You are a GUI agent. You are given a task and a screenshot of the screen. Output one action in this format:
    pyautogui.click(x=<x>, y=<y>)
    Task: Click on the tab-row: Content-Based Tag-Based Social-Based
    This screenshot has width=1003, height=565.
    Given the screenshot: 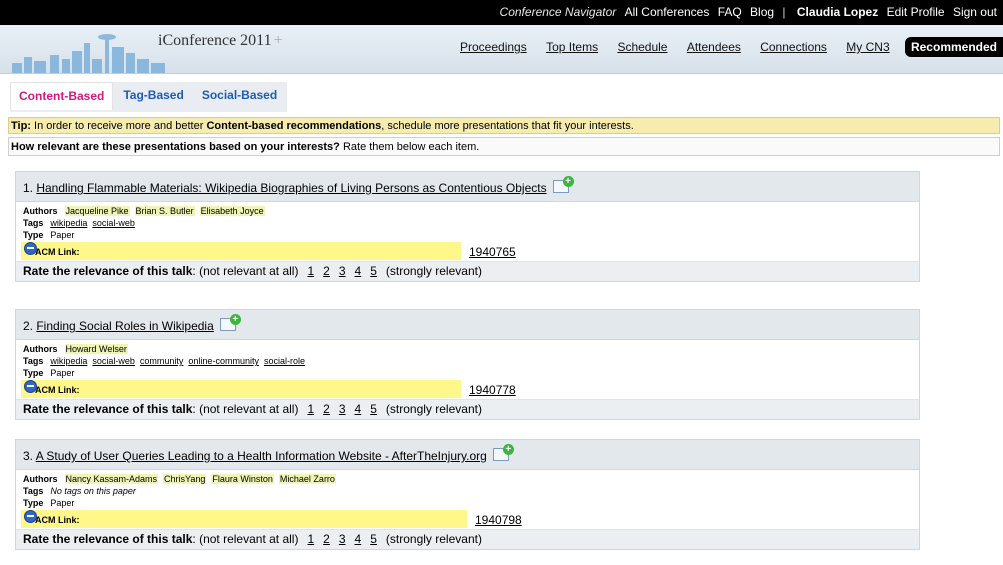 What is the action you would take?
    pyautogui.click(x=501, y=93)
    